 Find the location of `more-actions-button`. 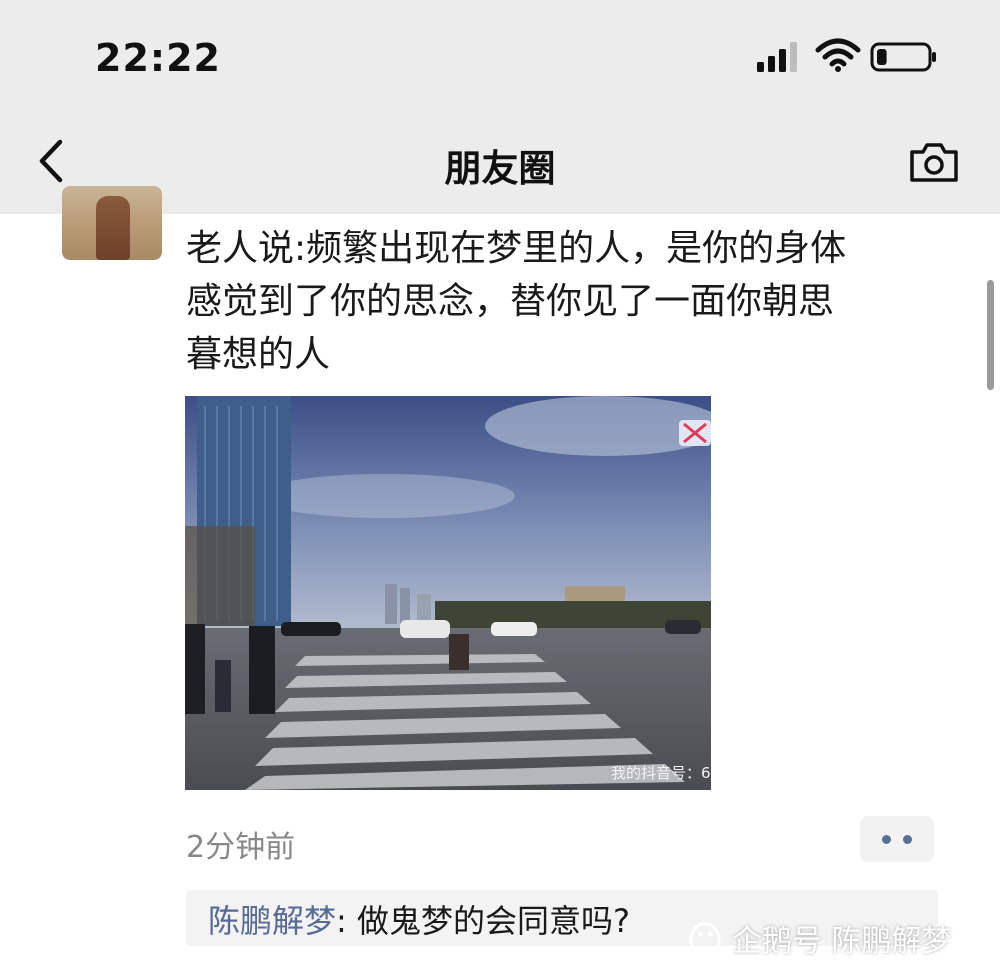

more-actions-button is located at coordinates (897, 839).